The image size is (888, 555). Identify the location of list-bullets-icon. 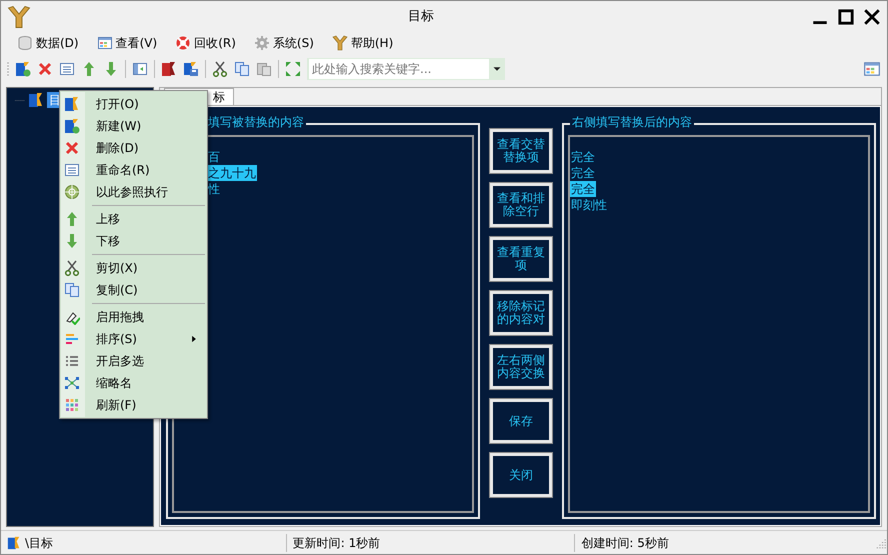
(72, 361).